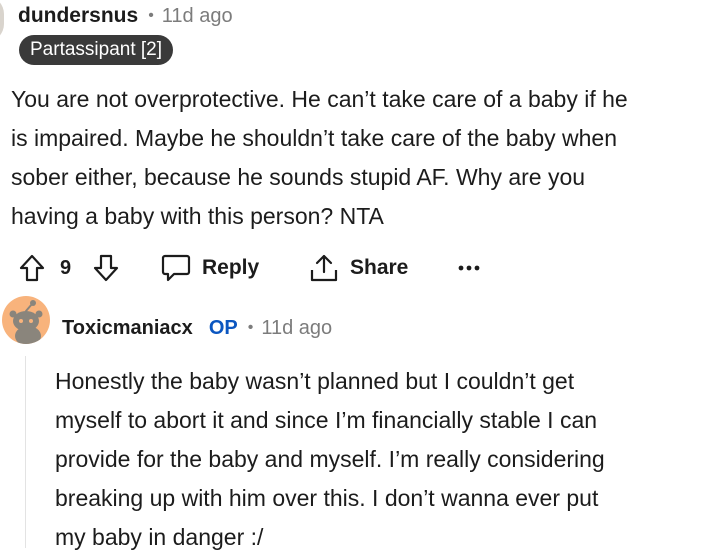 This screenshot has height=557, width=718. What do you see at coordinates (231, 267) in the screenshot?
I see `reply-label: Reply` at bounding box center [231, 267].